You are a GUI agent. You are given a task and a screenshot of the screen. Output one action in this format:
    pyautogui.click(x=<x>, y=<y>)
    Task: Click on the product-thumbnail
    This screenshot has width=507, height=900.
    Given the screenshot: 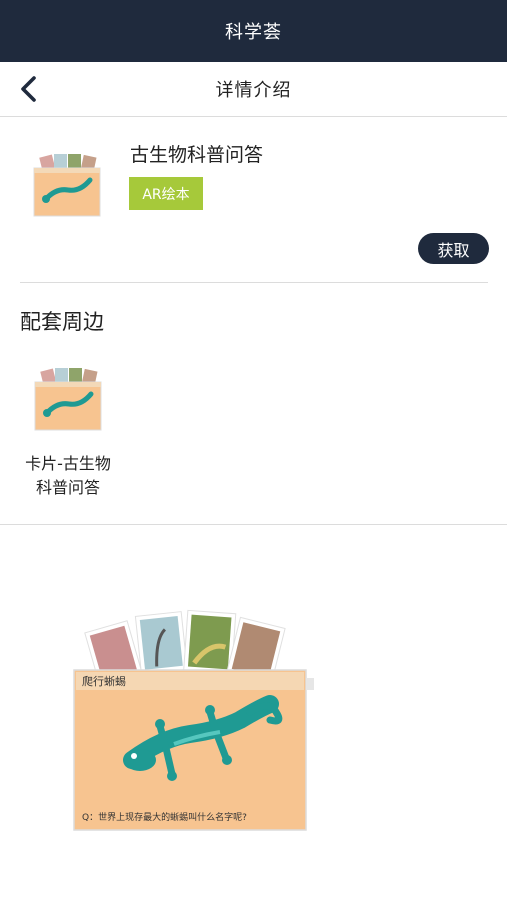 What is the action you would take?
    pyautogui.click(x=67, y=186)
    